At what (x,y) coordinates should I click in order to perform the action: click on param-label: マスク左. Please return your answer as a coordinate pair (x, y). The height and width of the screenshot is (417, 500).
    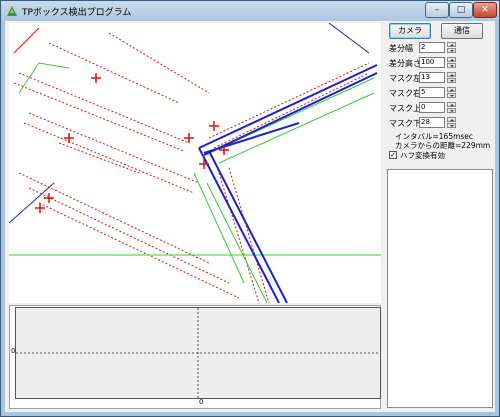
    Looking at the image, I should click on (405, 78).